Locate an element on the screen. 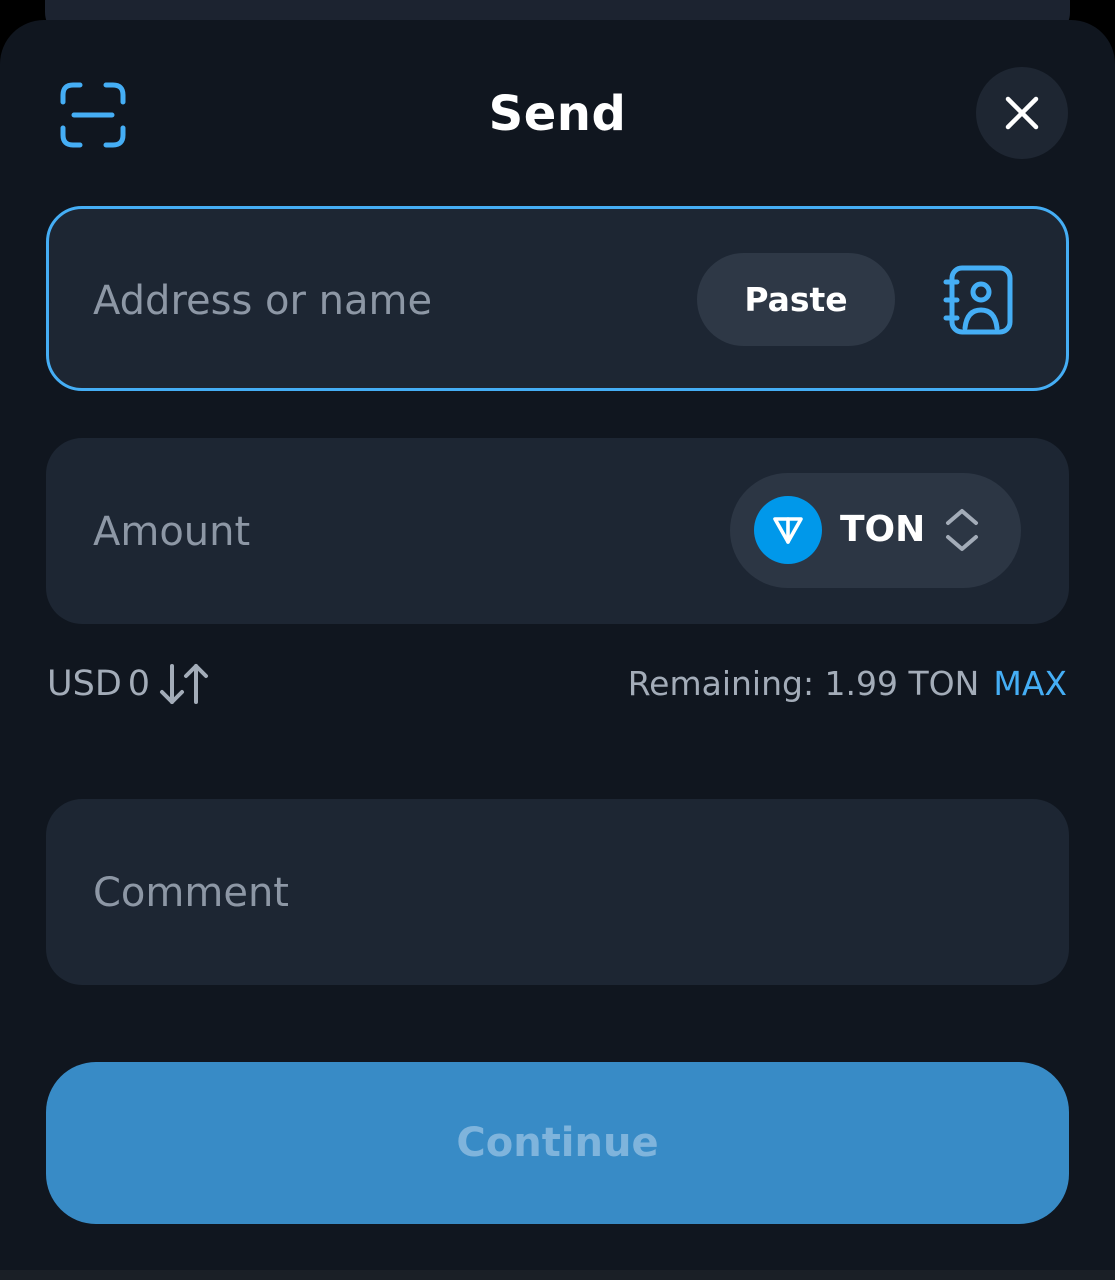 Image resolution: width=1115 pixels, height=1280 pixels. comment-field is located at coordinates (557, 892).